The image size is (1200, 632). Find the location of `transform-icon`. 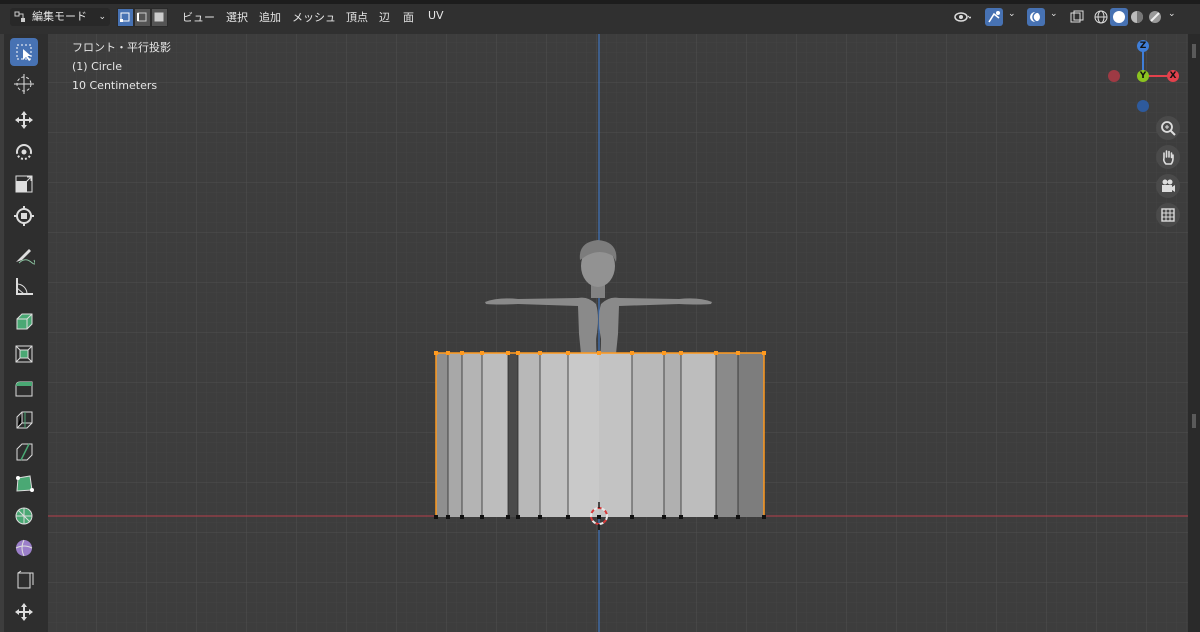

transform-icon is located at coordinates (24, 216).